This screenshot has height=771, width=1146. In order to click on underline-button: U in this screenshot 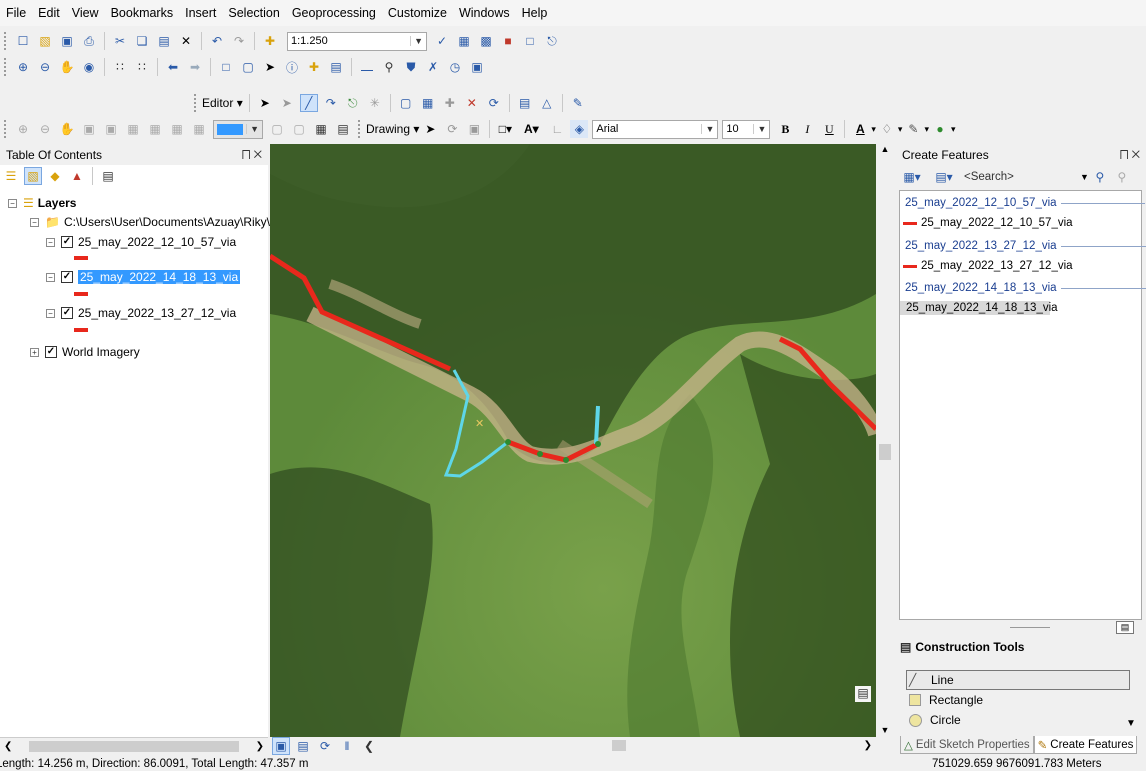, I will do `click(829, 129)`.